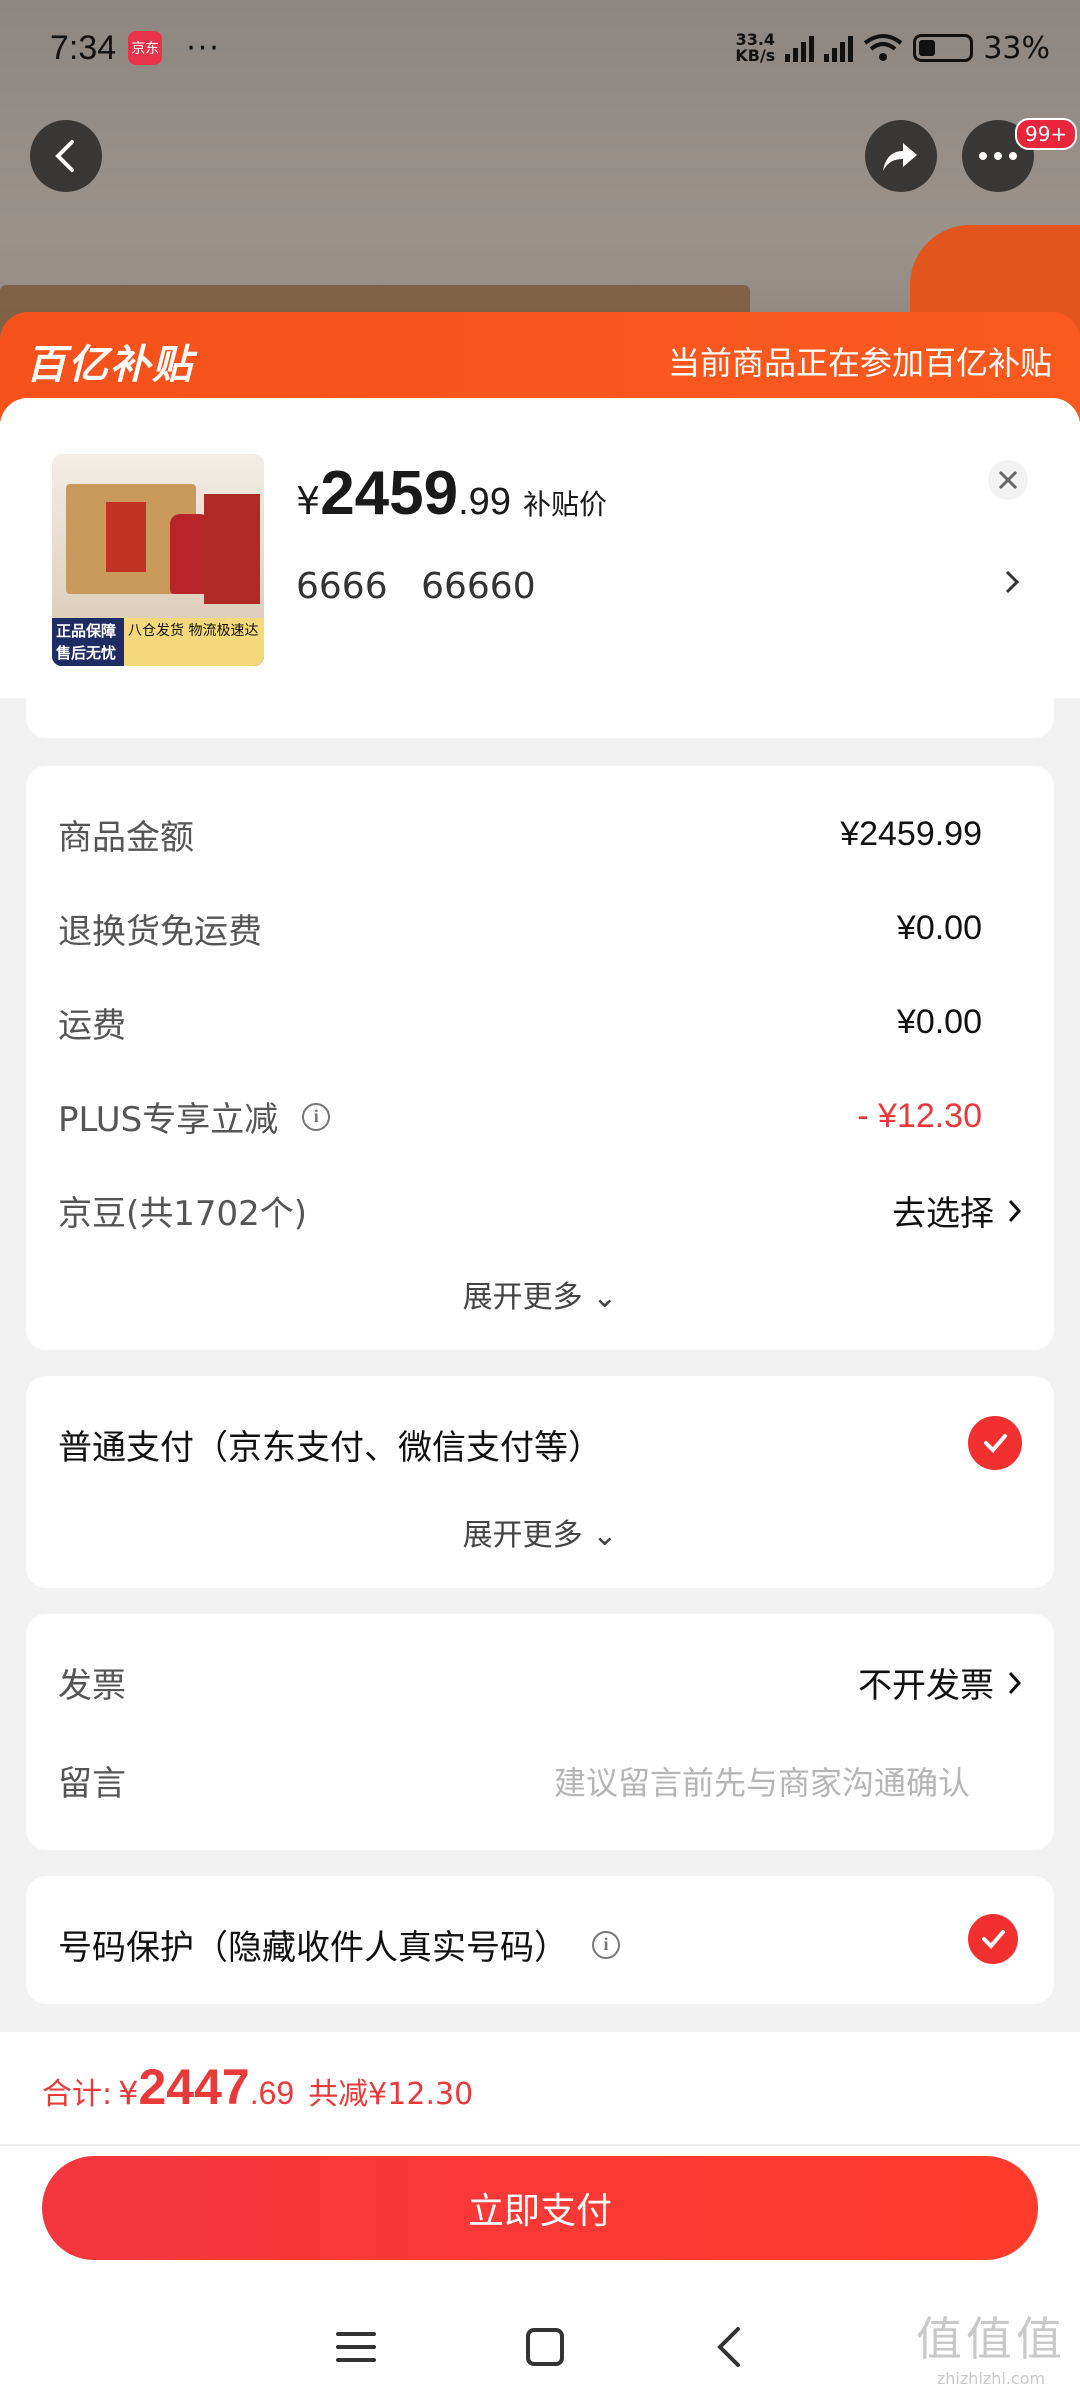 This screenshot has height=2400, width=1080. What do you see at coordinates (540, 1682) in the screenshot?
I see `invoice-row: 发票 不开发票` at bounding box center [540, 1682].